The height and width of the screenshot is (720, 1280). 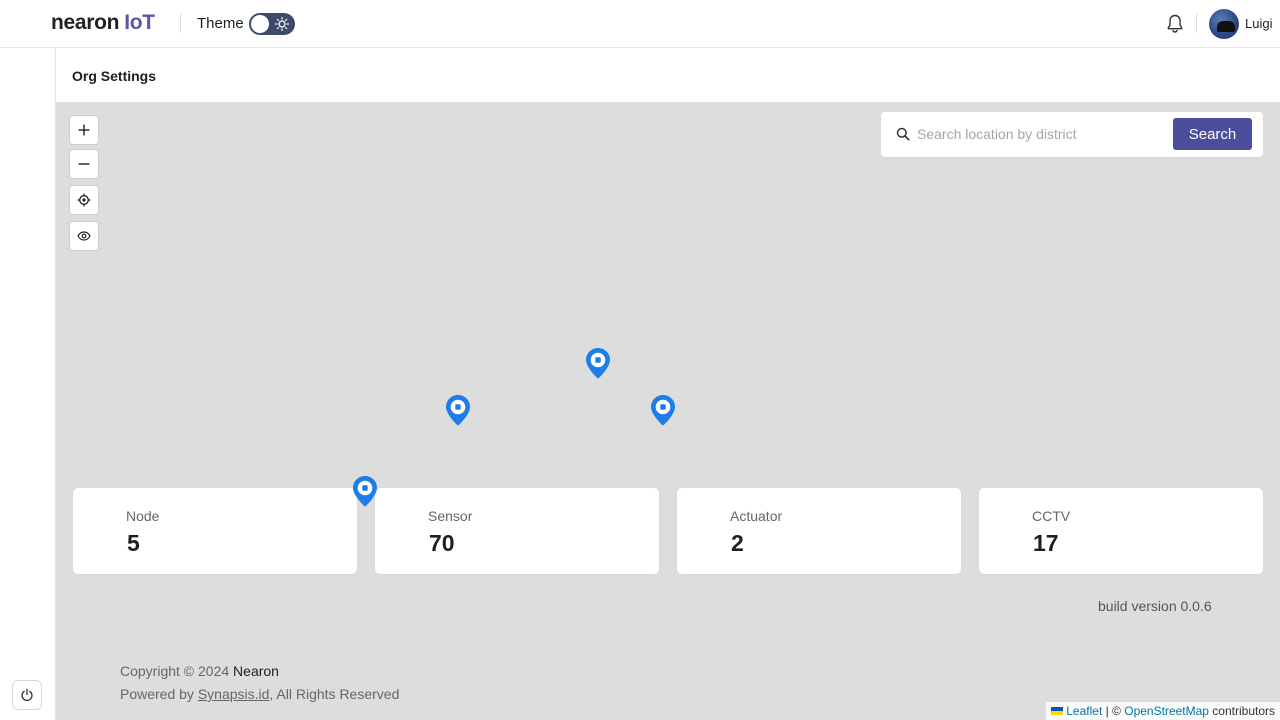 I want to click on stat-value: 5, so click(x=133, y=543).